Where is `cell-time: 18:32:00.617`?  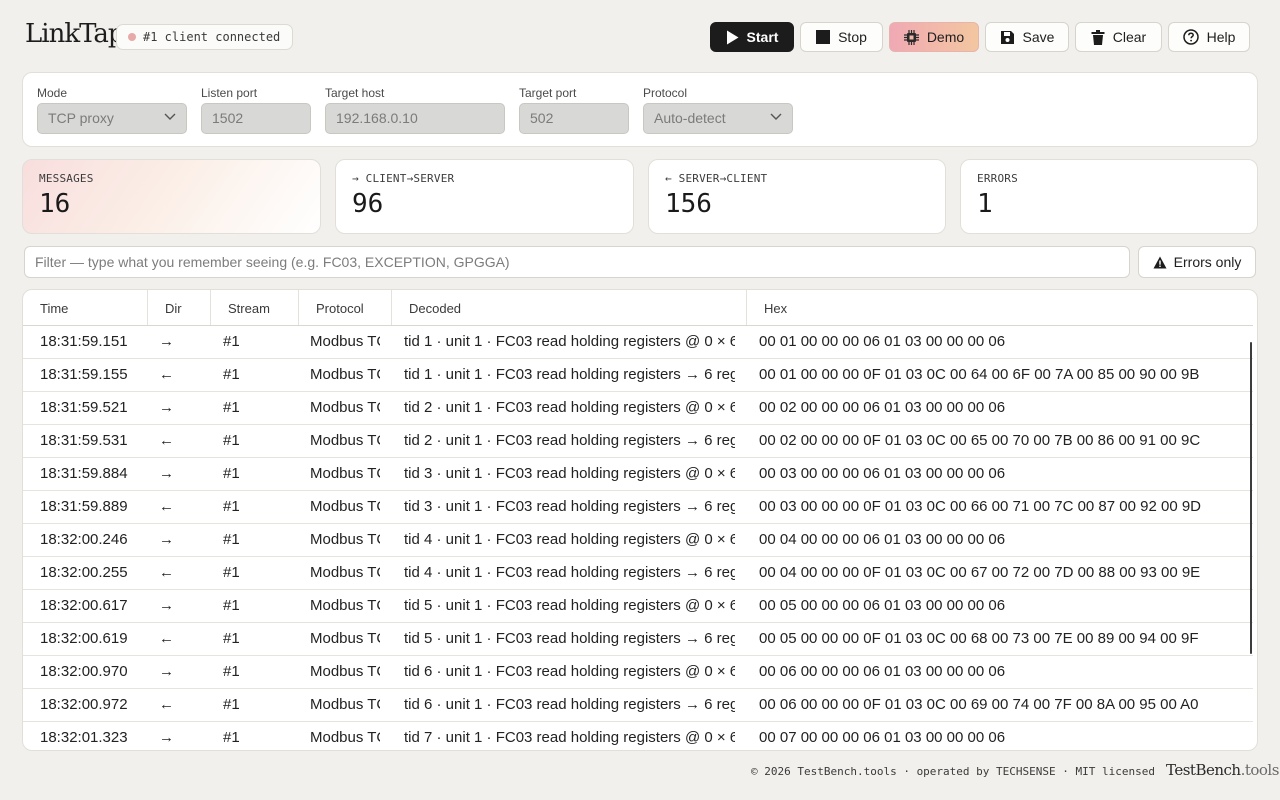 cell-time: 18:32:00.617 is located at coordinates (84, 605).